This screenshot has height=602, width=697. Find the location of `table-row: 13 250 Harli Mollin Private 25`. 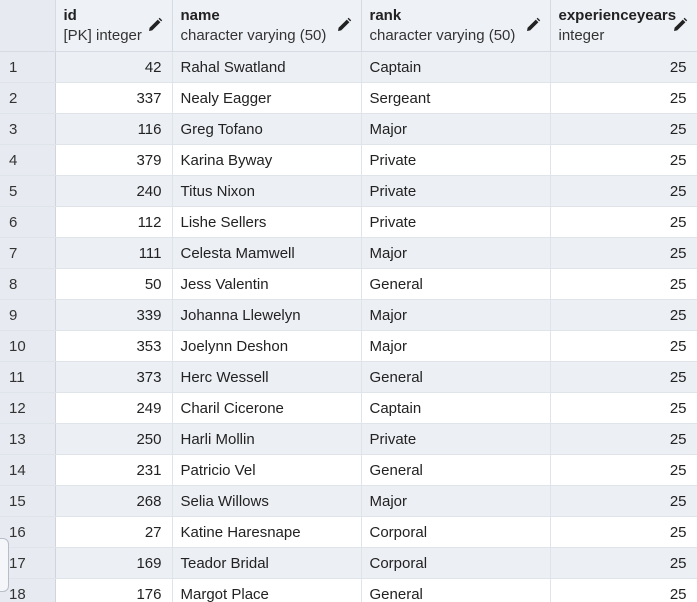

table-row: 13 250 Harli Mollin Private 25 is located at coordinates (348, 439).